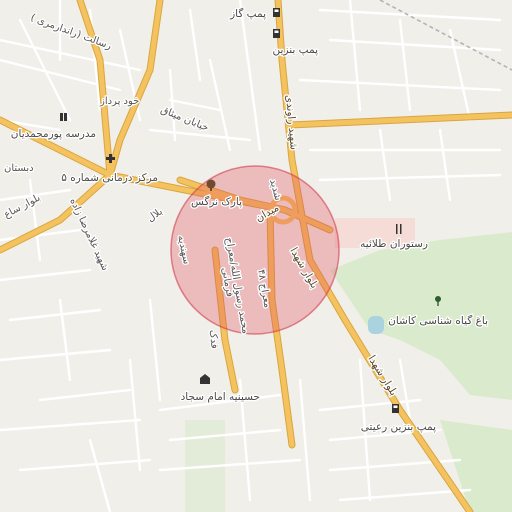  Describe the element at coordinates (394, 244) in the screenshot. I see `poi-label-restaurant: رستوران طلائیه` at that location.